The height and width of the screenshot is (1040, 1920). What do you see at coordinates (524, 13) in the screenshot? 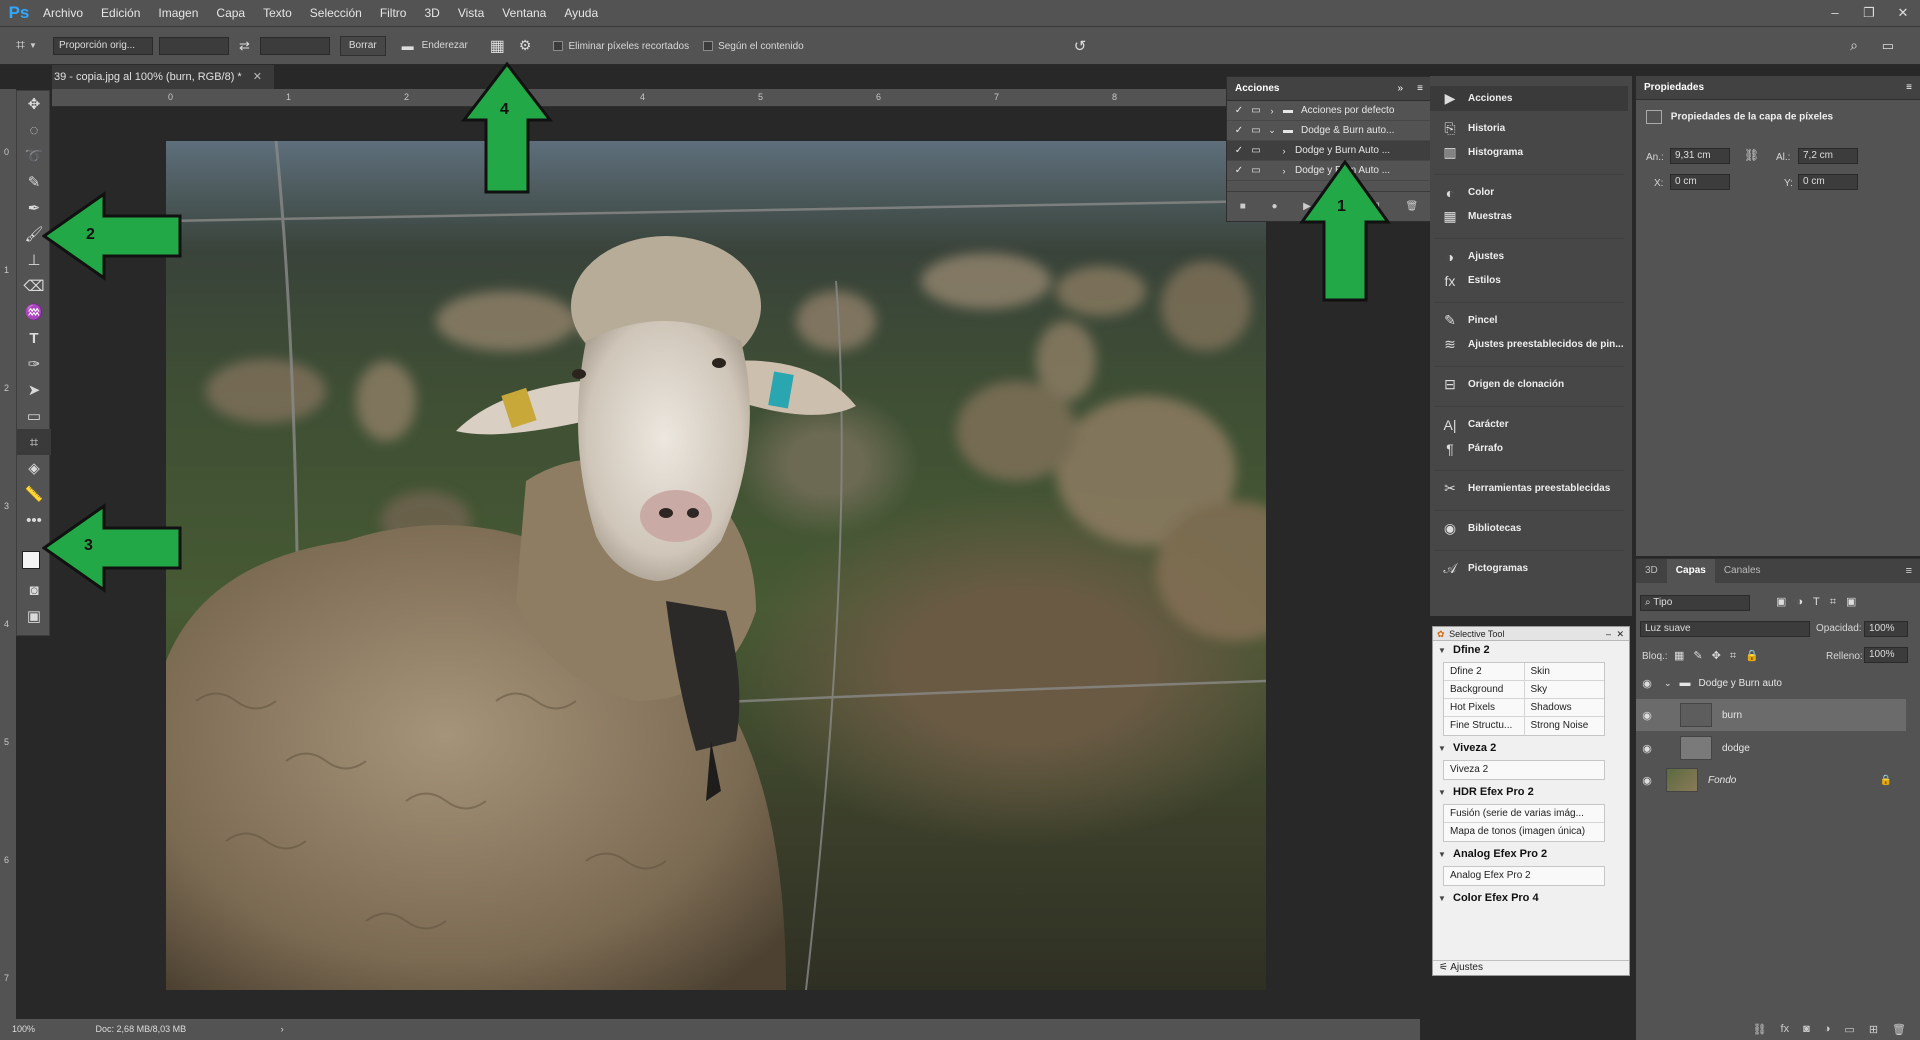
I see `menu-item: Ventana` at bounding box center [524, 13].